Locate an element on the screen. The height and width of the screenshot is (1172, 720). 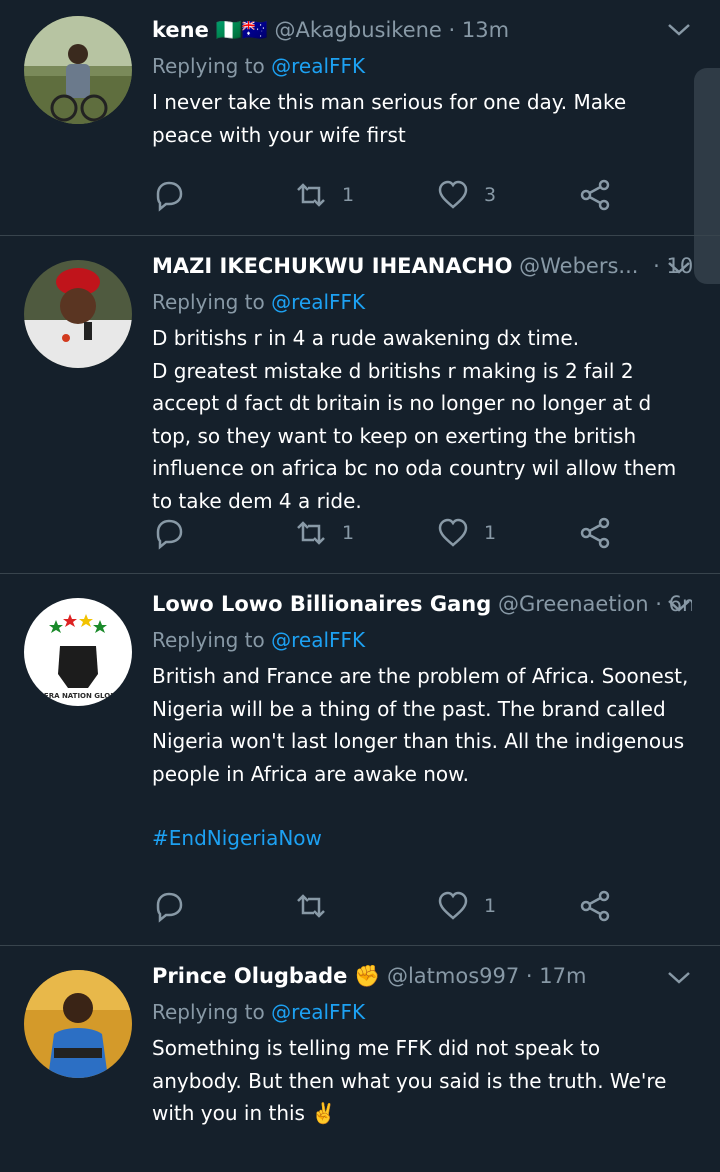
retweet-button is located at coordinates (318, 906).